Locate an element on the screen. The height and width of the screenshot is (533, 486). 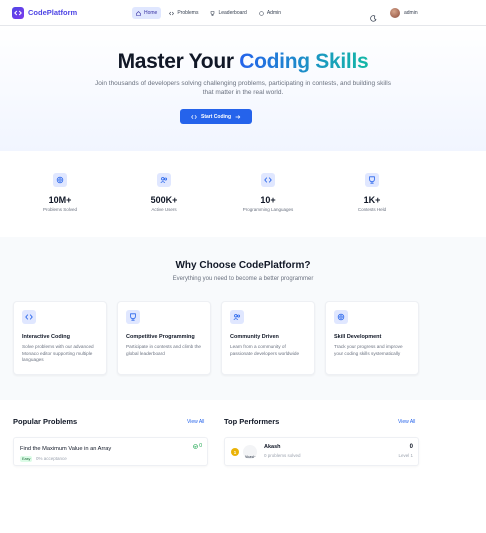
check-circle-icon is located at coordinates (196, 446).